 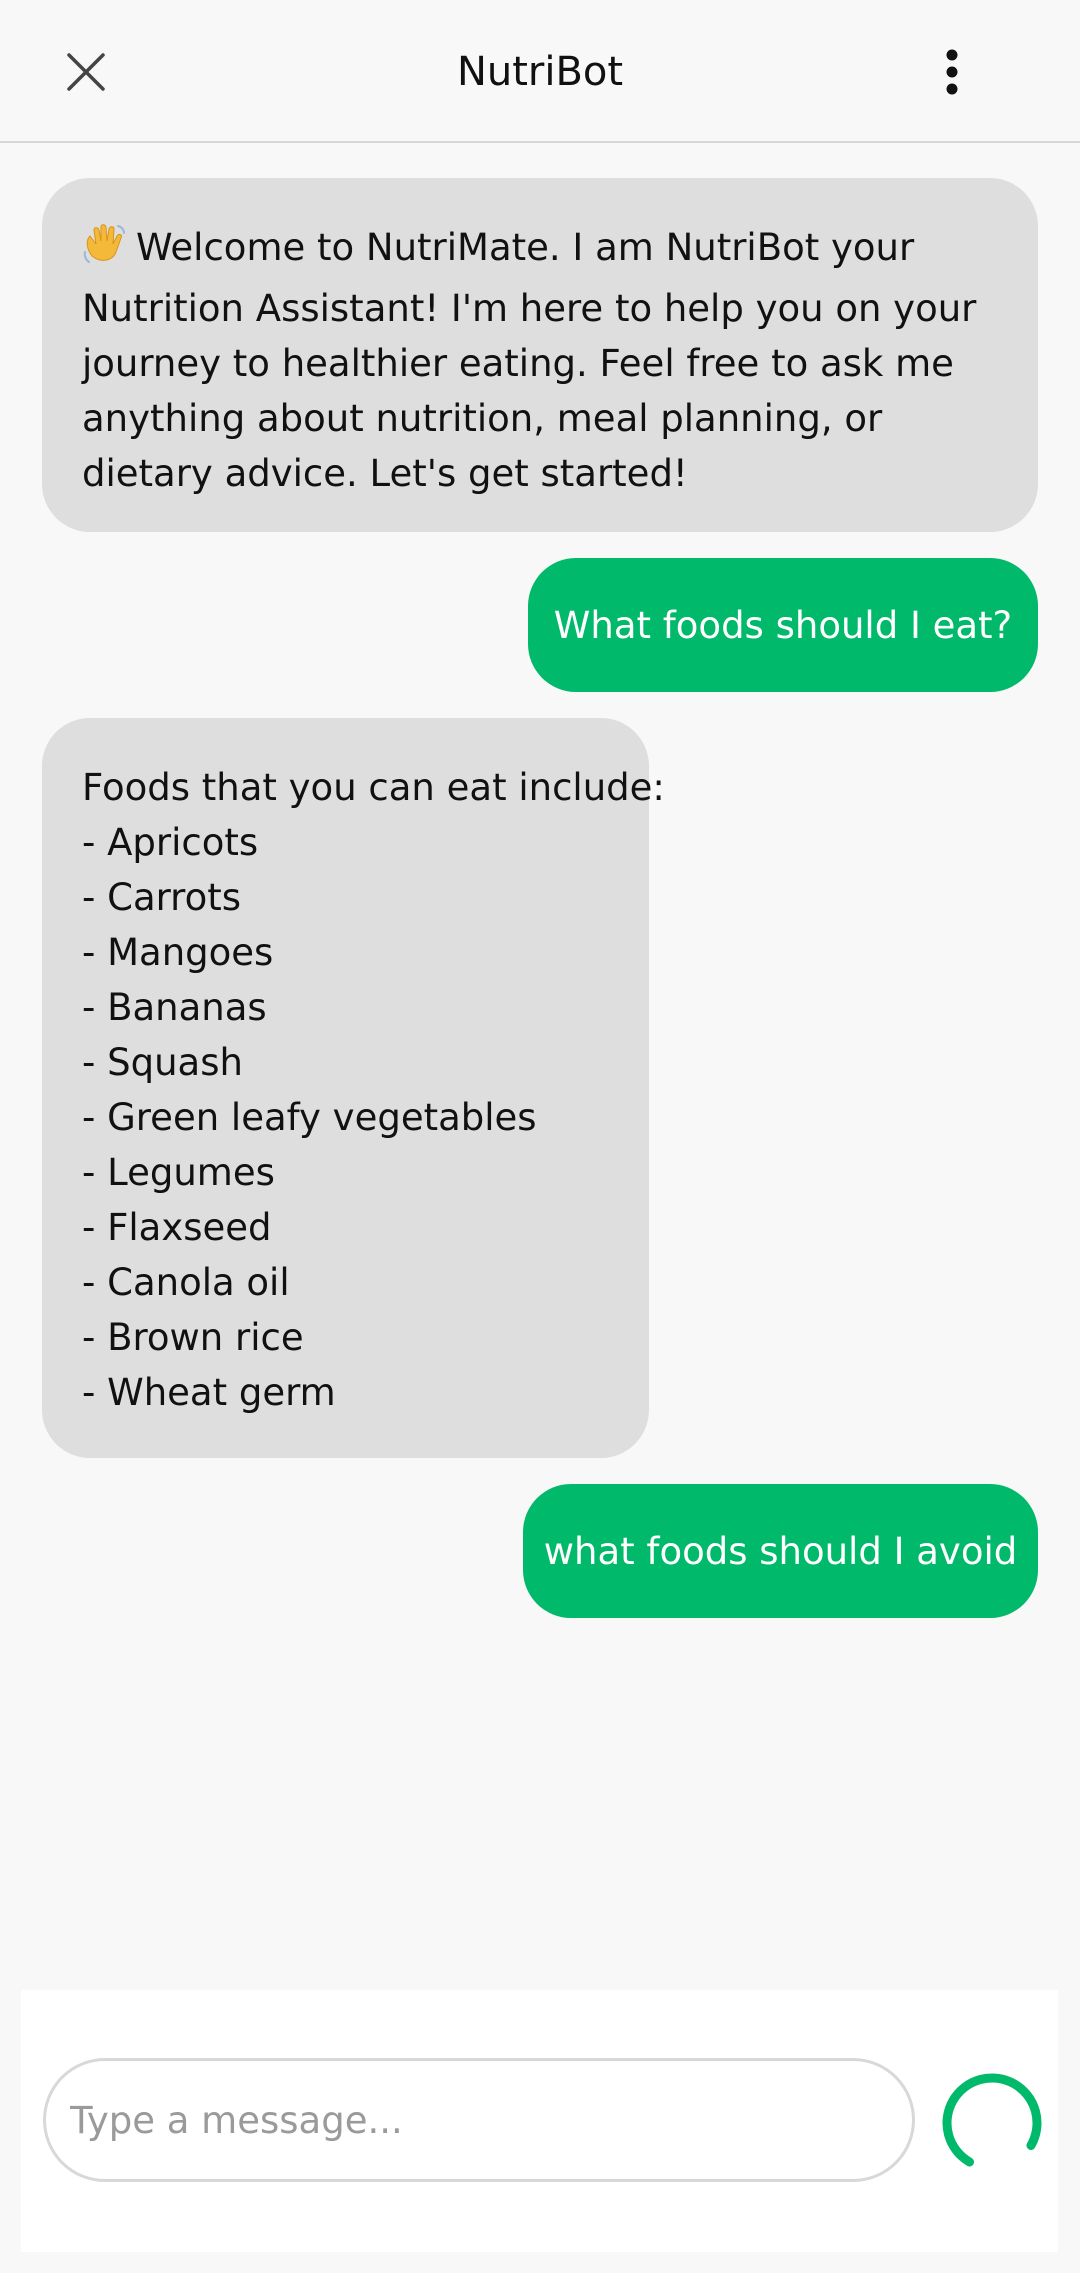 I want to click on list-item: - Squash, so click(x=162, y=1062).